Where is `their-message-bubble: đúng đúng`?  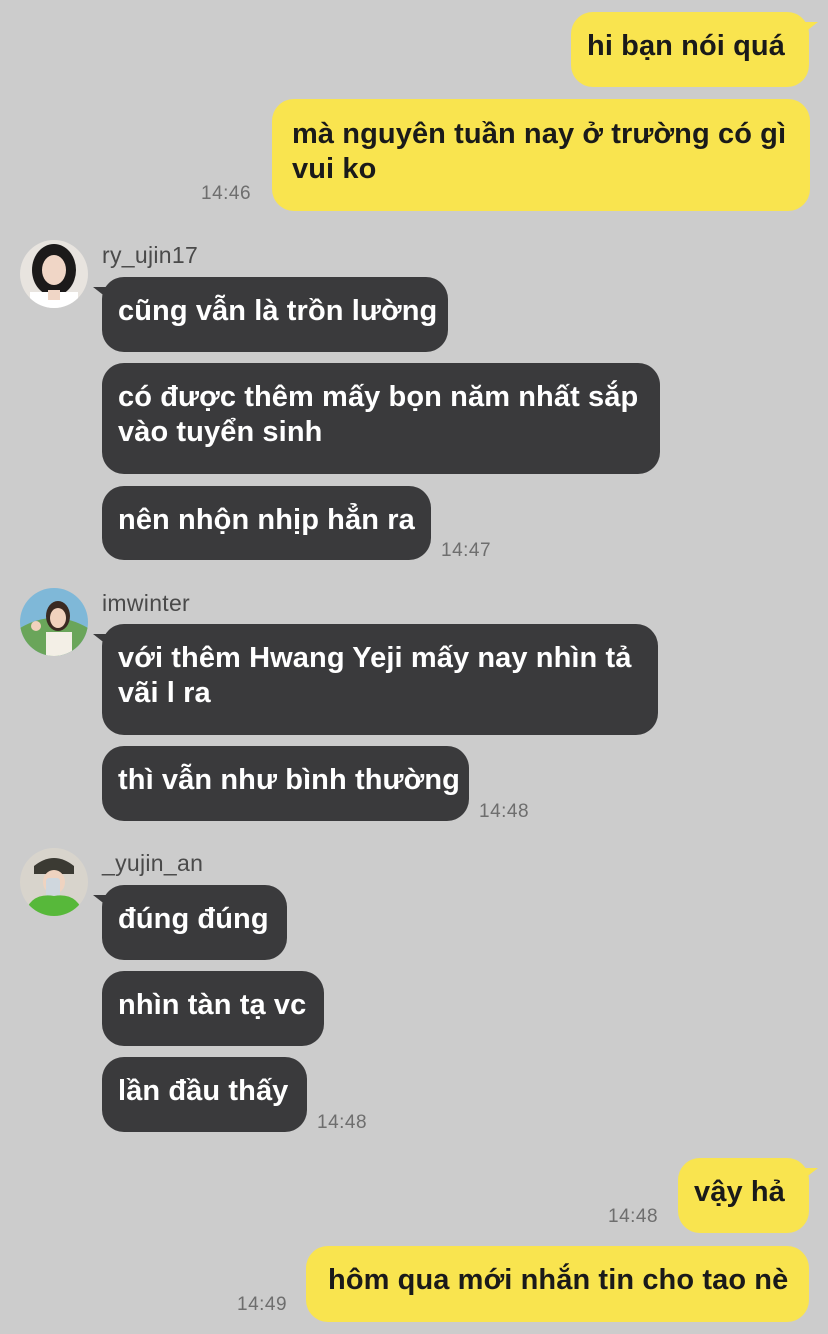 their-message-bubble: đúng đúng is located at coordinates (190, 922).